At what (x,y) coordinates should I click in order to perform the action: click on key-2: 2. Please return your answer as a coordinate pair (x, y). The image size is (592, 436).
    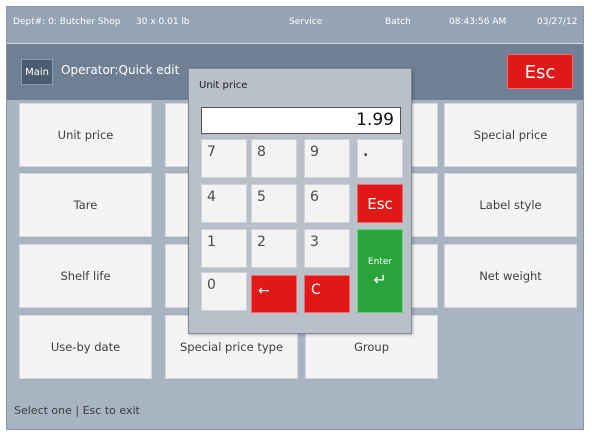
    Looking at the image, I should click on (274, 248).